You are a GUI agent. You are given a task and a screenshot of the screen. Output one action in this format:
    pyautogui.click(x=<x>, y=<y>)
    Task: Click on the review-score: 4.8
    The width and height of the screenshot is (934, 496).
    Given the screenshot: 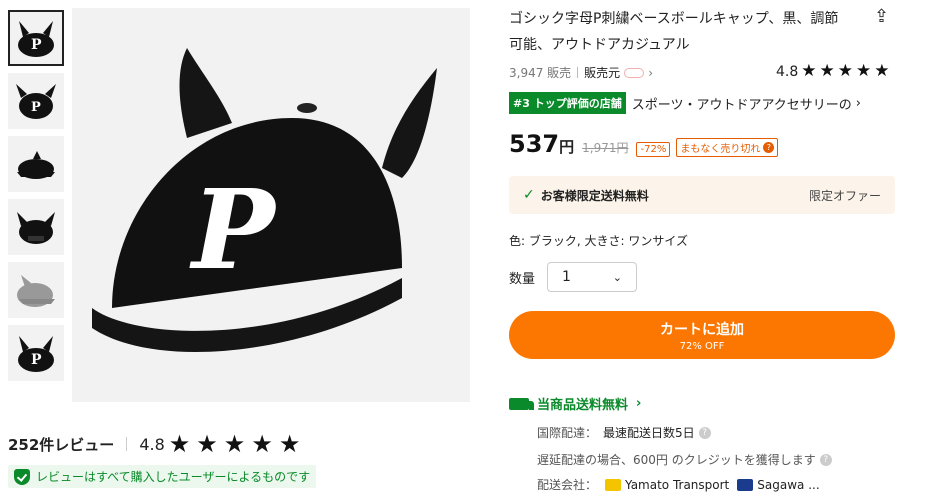 What is the action you would take?
    pyautogui.click(x=152, y=444)
    